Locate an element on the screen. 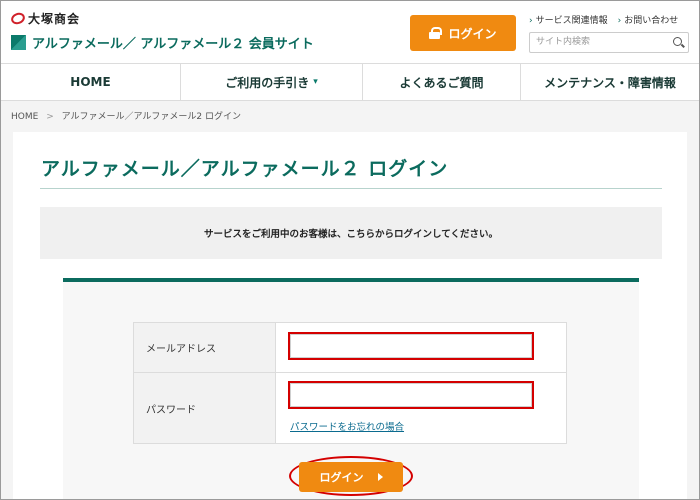 This screenshot has width=700, height=500. header-login-button: ログイン is located at coordinates (463, 33).